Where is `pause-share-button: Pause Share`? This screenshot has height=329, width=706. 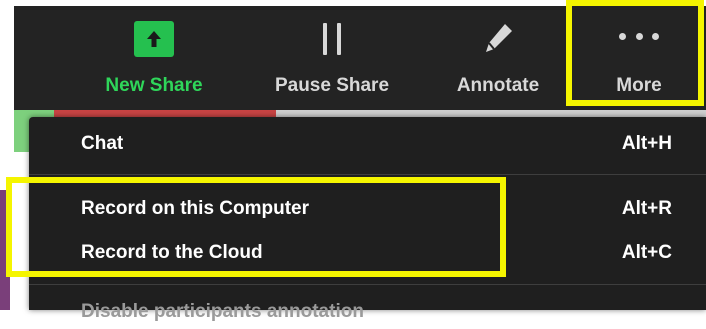
pause-share-button: Pause Share is located at coordinates (332, 58).